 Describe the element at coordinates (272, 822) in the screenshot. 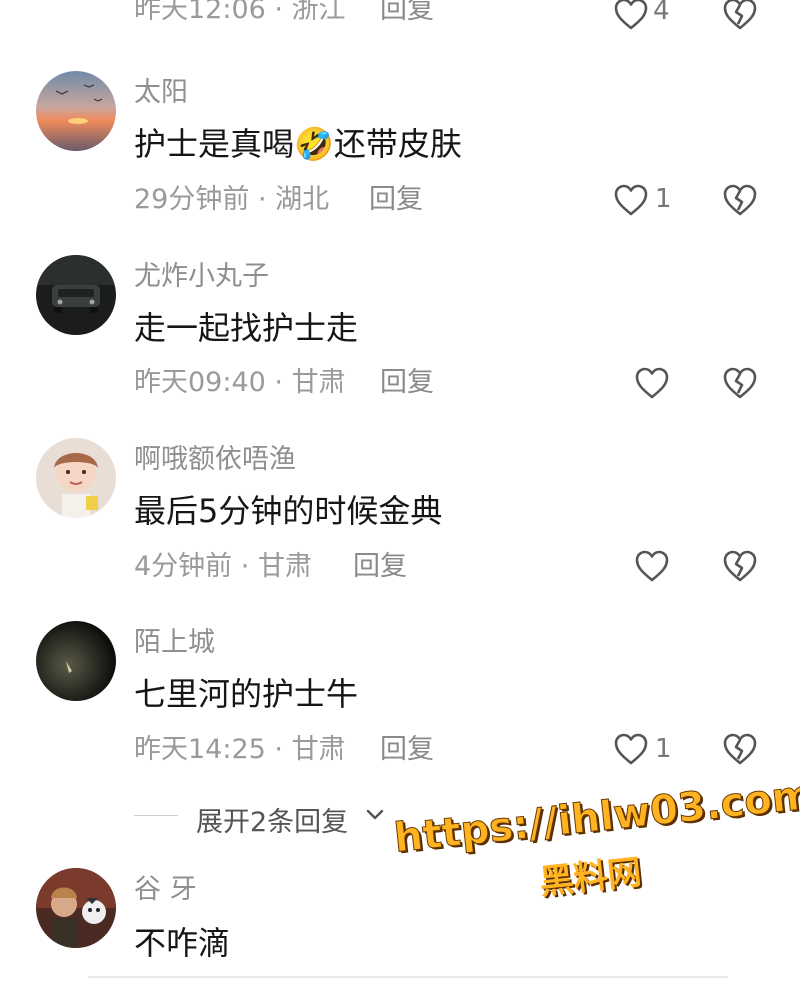

I see `expand-replies-label: 展开2条回复` at that location.